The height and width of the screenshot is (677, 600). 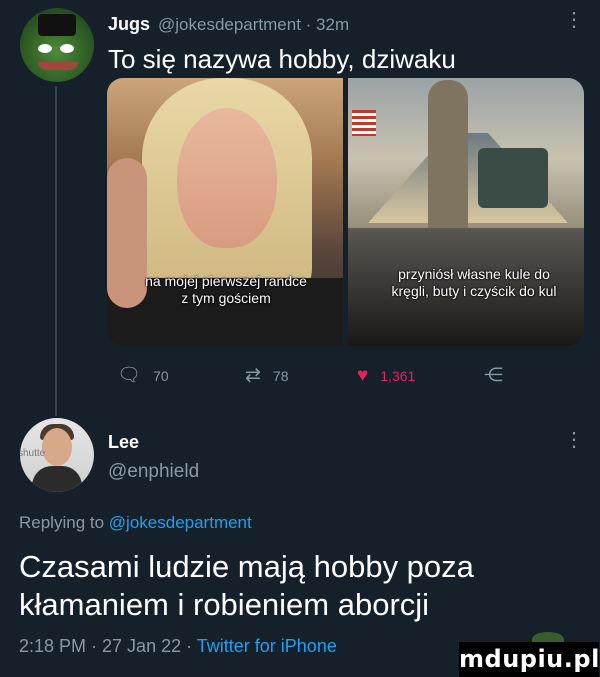 I want to click on reply-author-handle: @enphield, so click(x=153, y=472).